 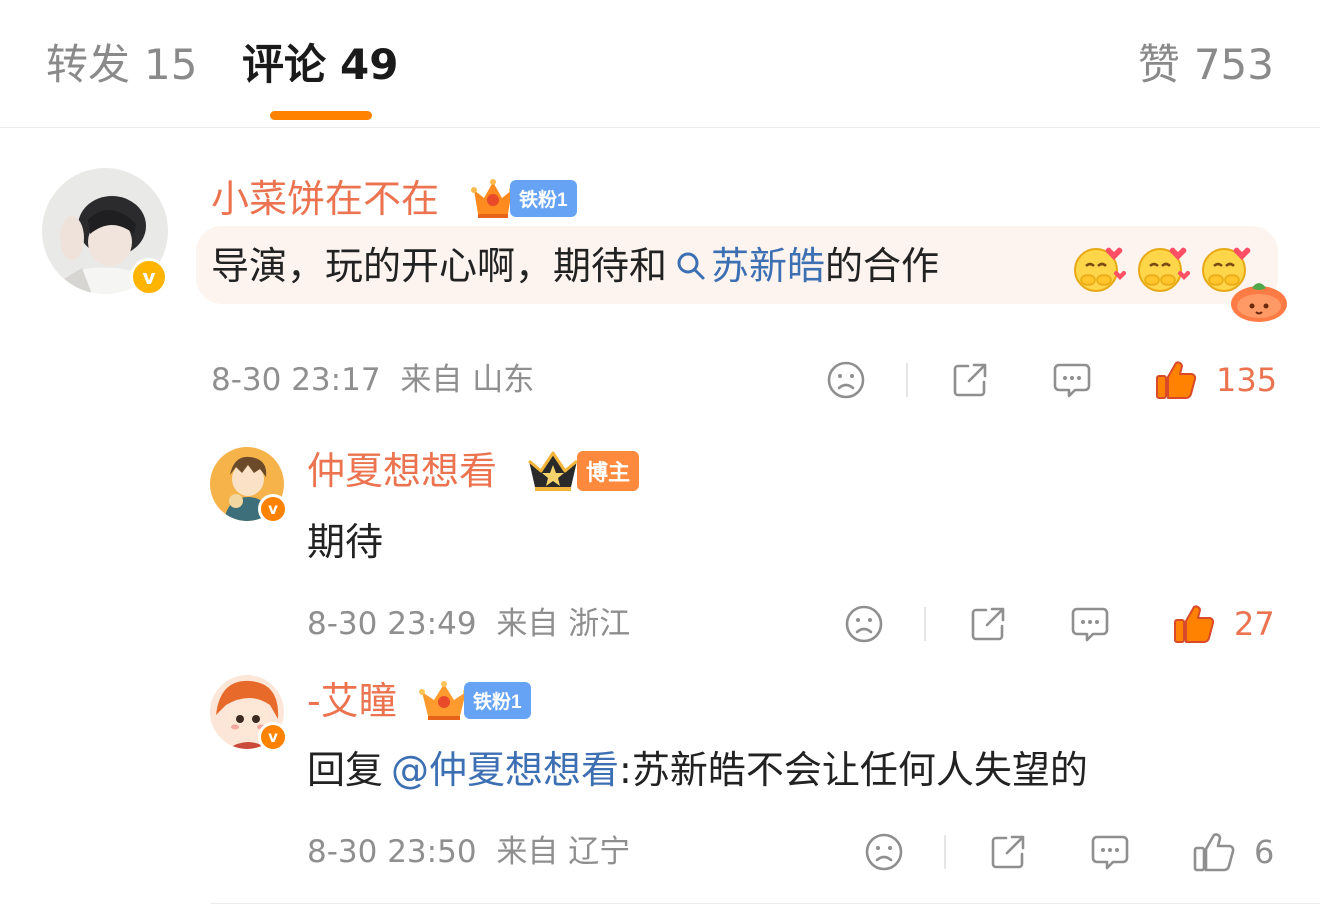 I want to click on topic-link: 苏新皓, so click(x=746, y=266).